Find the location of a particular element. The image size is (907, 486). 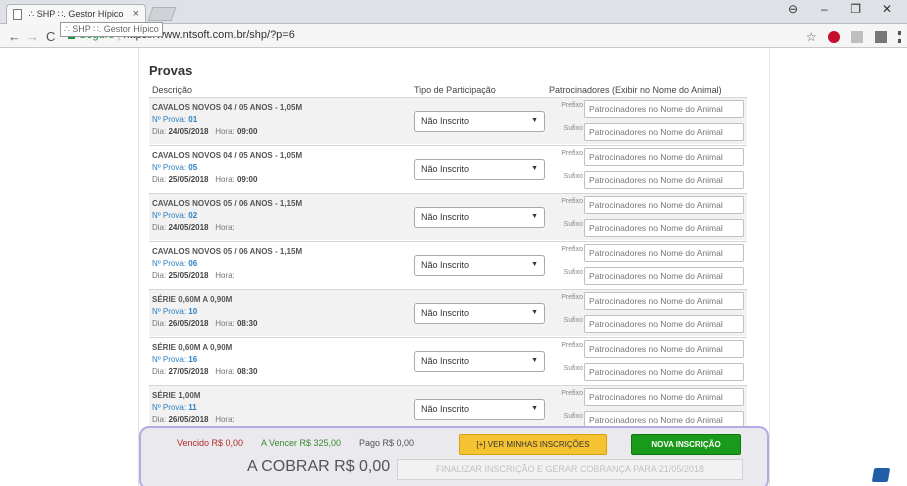

prova-numero: Nº Prova: 16 is located at coordinates (175, 359).